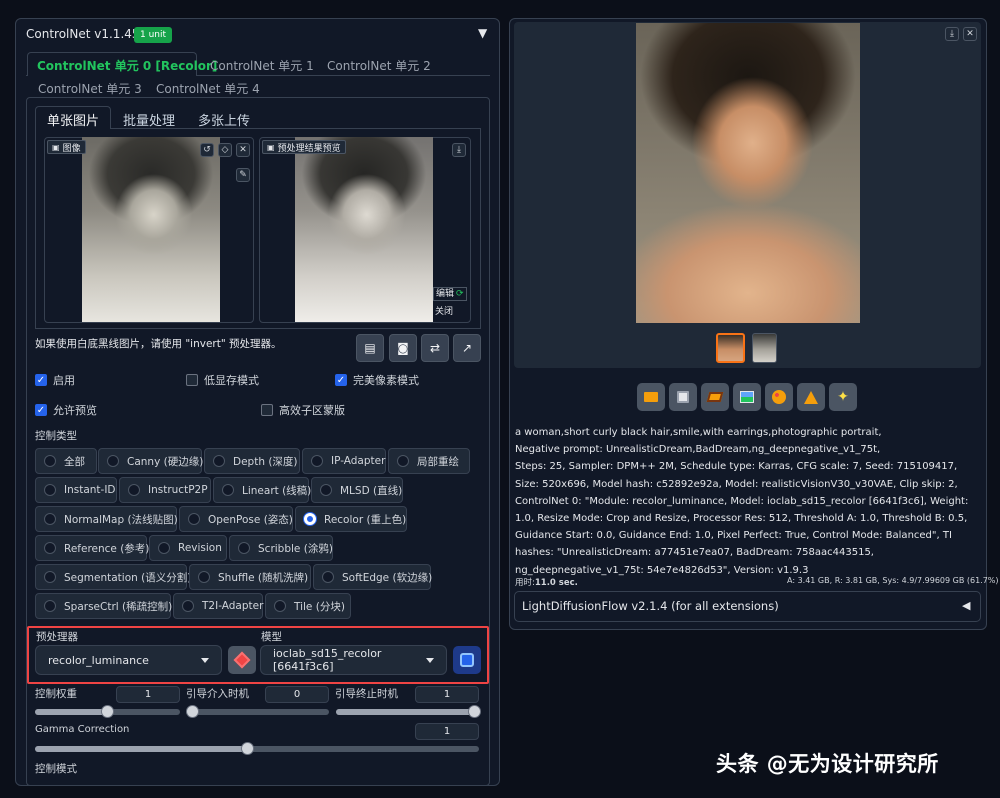  What do you see at coordinates (262, 65) in the screenshot?
I see `tab-unit-1: ControlNet 单元 1` at bounding box center [262, 65].